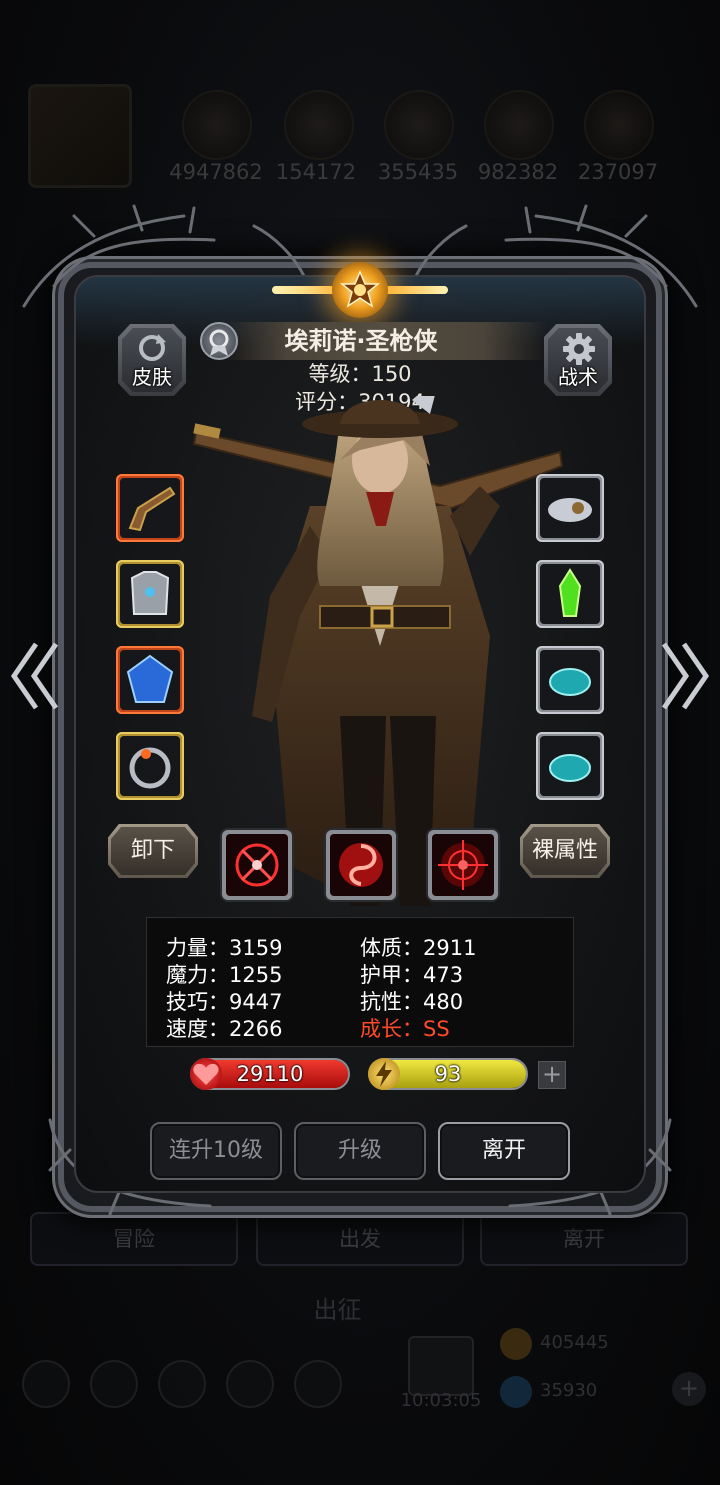  I want to click on unequip-button: 卸下, so click(153, 851).